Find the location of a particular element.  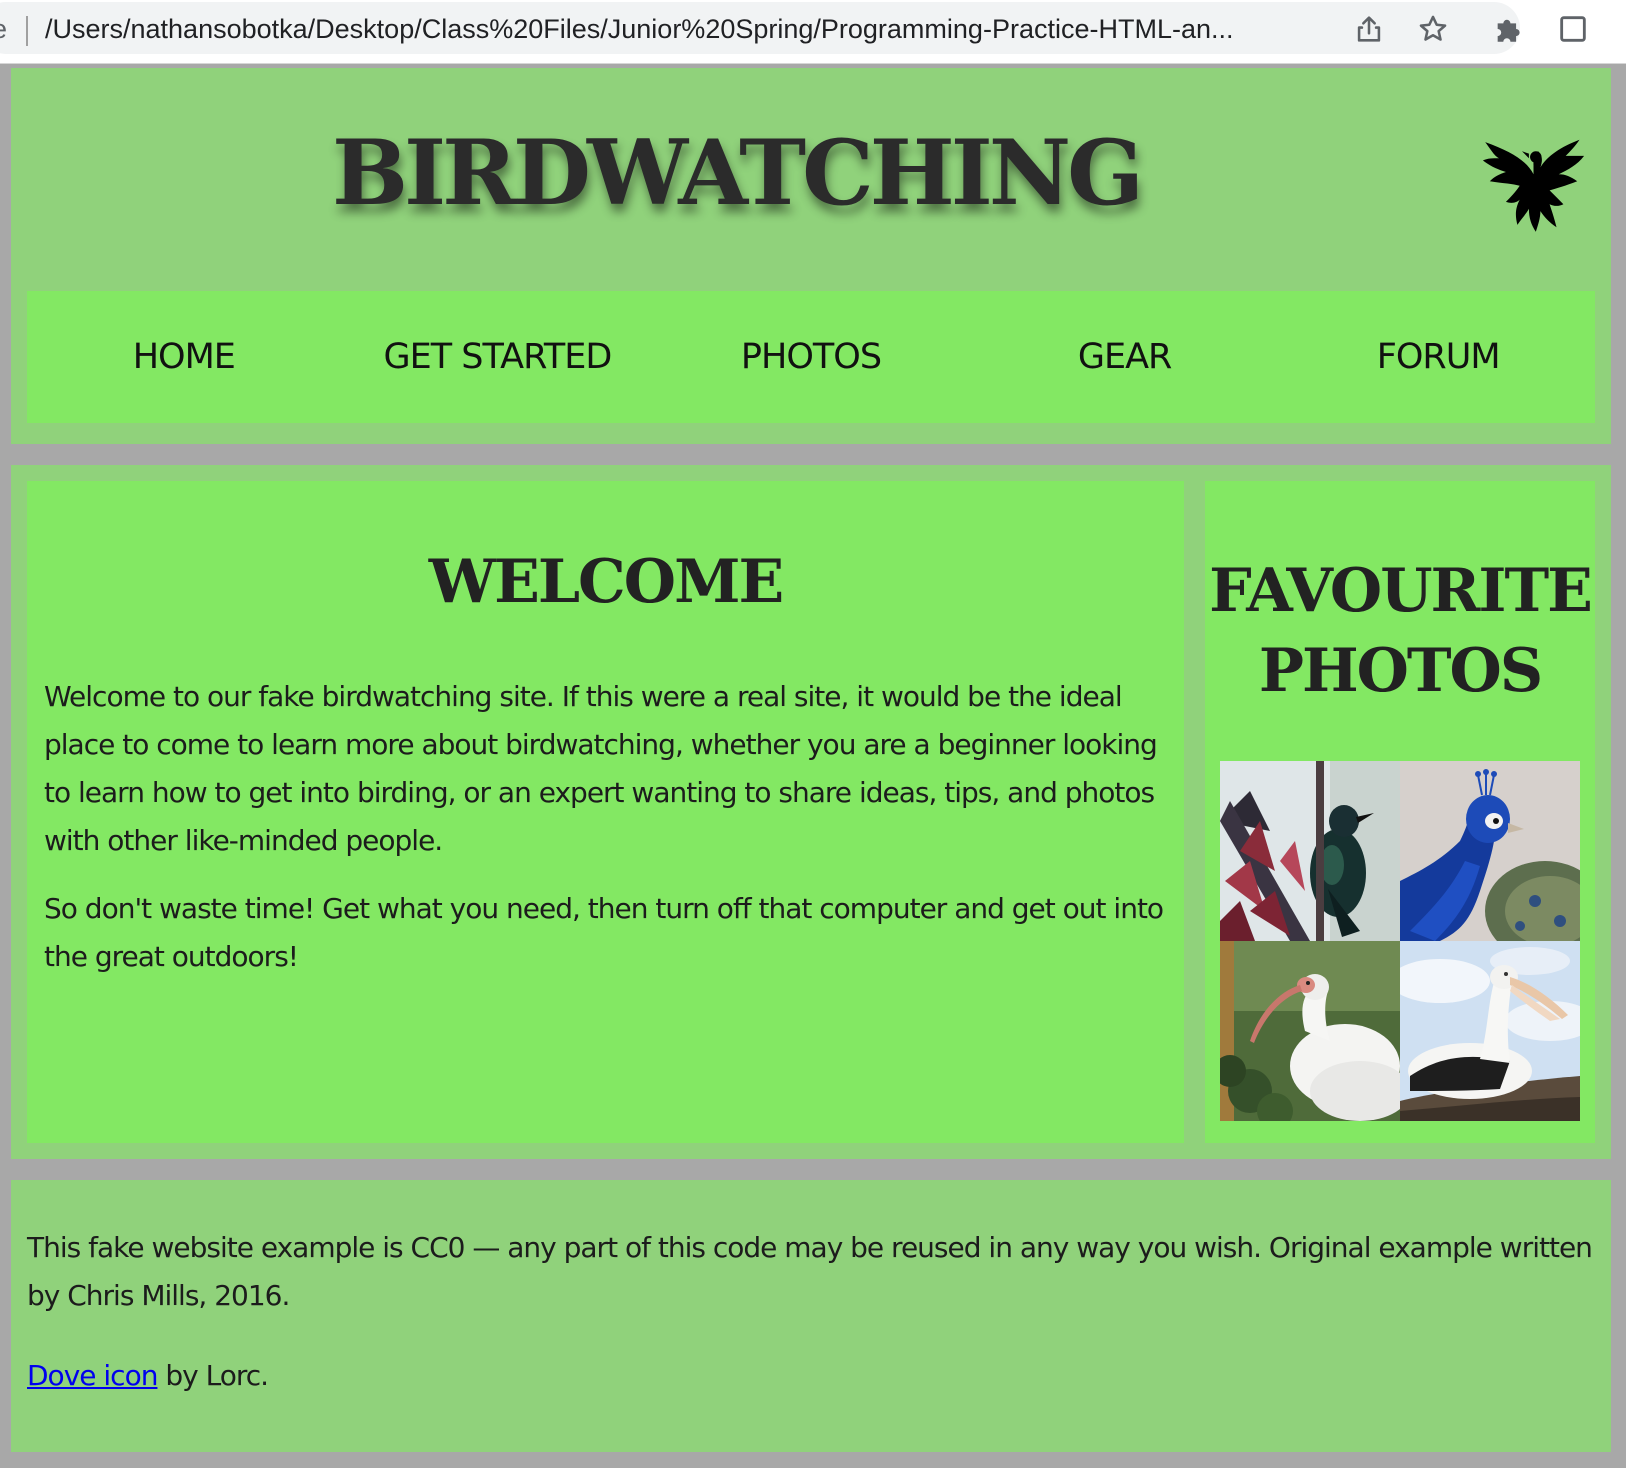

url-scheme-fragment: ile is located at coordinates (3, 29).